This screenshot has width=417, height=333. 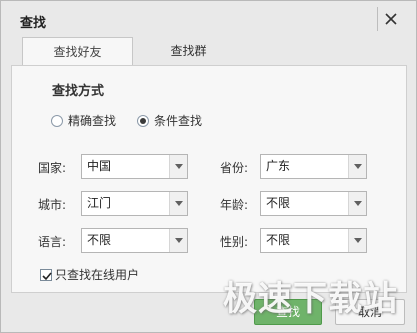 What do you see at coordinates (143, 120) in the screenshot?
I see `radio-circle-condition` at bounding box center [143, 120].